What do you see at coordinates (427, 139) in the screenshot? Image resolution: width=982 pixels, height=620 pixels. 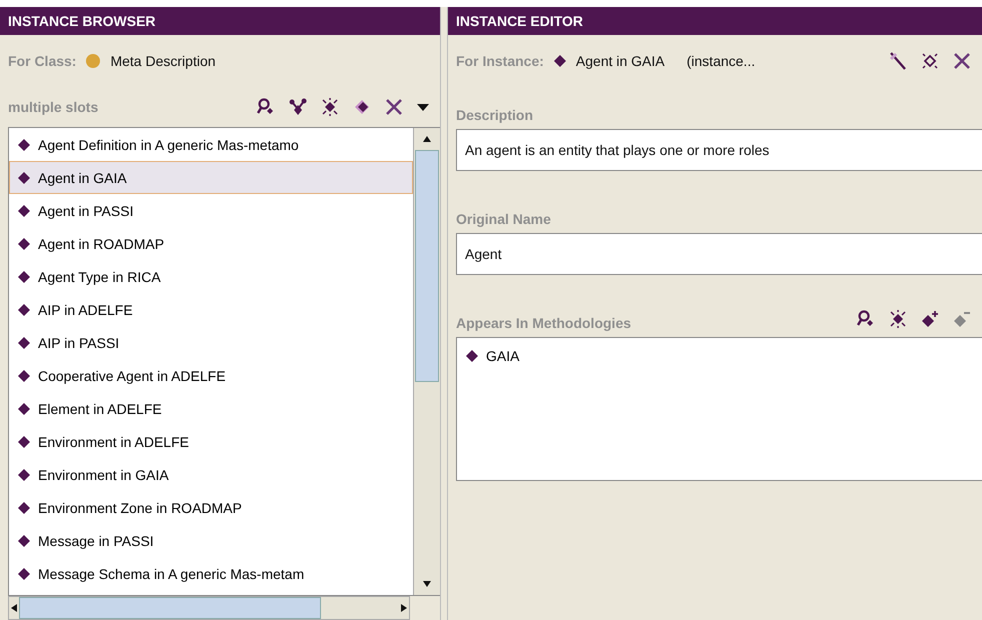 I see `scroll-up-icon` at bounding box center [427, 139].